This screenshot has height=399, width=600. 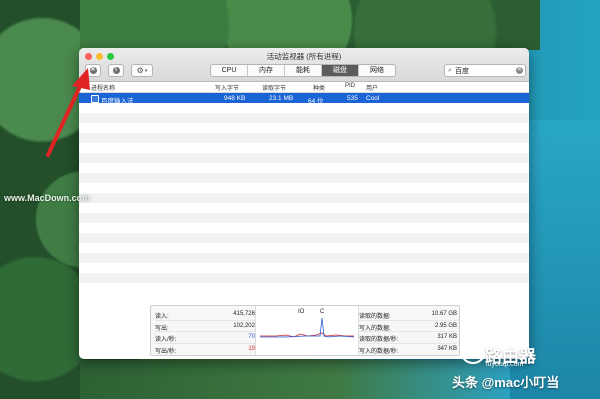 What do you see at coordinates (408, 326) in the screenshot?
I see `stat-data-written: 写入的数据: 2.95 GB` at bounding box center [408, 326].